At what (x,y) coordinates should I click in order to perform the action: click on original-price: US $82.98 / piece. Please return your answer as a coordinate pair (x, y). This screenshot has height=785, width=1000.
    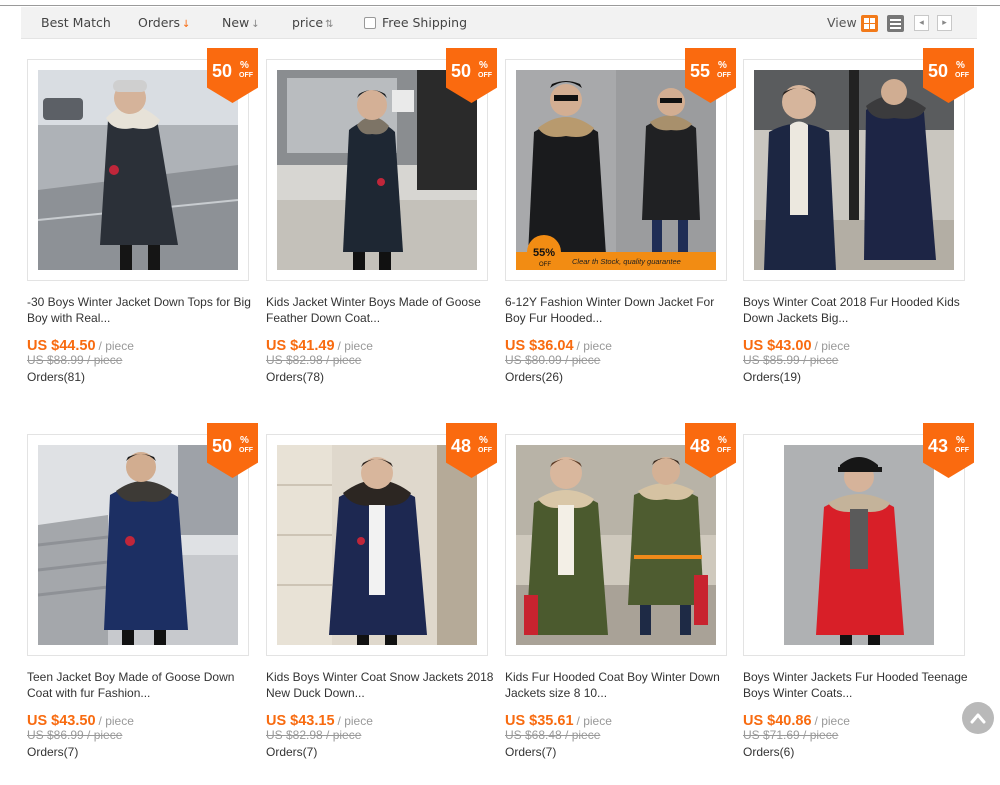
    Looking at the image, I should click on (314, 735).